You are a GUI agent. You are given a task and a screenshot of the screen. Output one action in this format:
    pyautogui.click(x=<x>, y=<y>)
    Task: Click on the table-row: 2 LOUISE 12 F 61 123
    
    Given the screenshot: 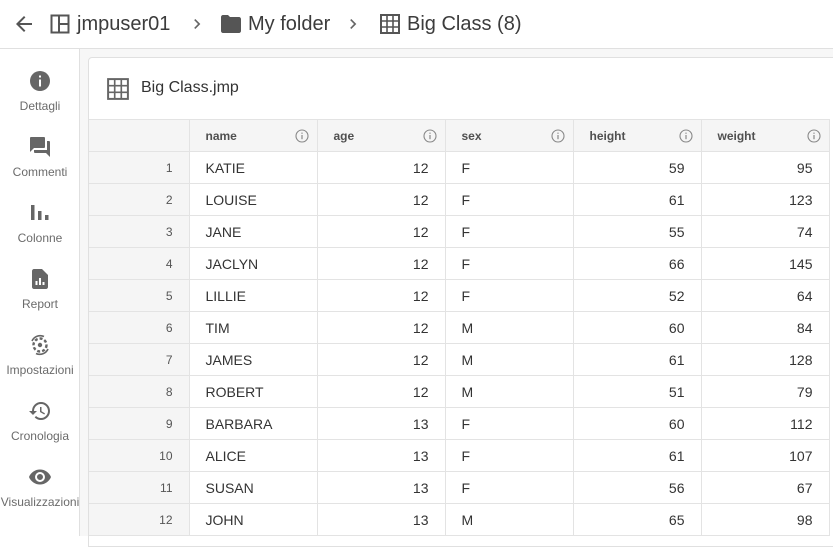 What is the action you would take?
    pyautogui.click(x=459, y=199)
    